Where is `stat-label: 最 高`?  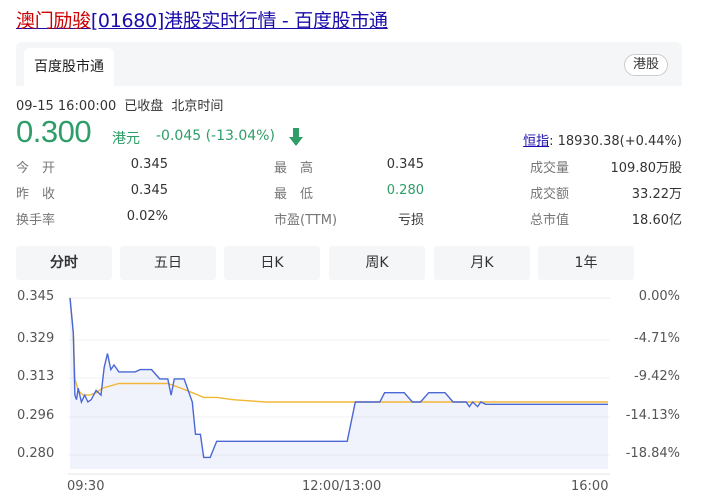
stat-label: 最 高 is located at coordinates (294, 168).